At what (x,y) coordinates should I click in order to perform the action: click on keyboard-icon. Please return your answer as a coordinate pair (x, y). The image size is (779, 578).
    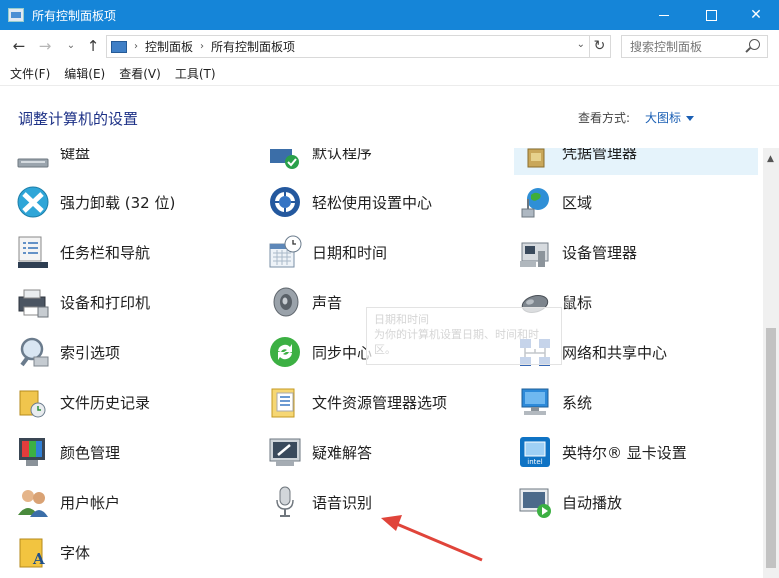
    Looking at the image, I should click on (33, 158).